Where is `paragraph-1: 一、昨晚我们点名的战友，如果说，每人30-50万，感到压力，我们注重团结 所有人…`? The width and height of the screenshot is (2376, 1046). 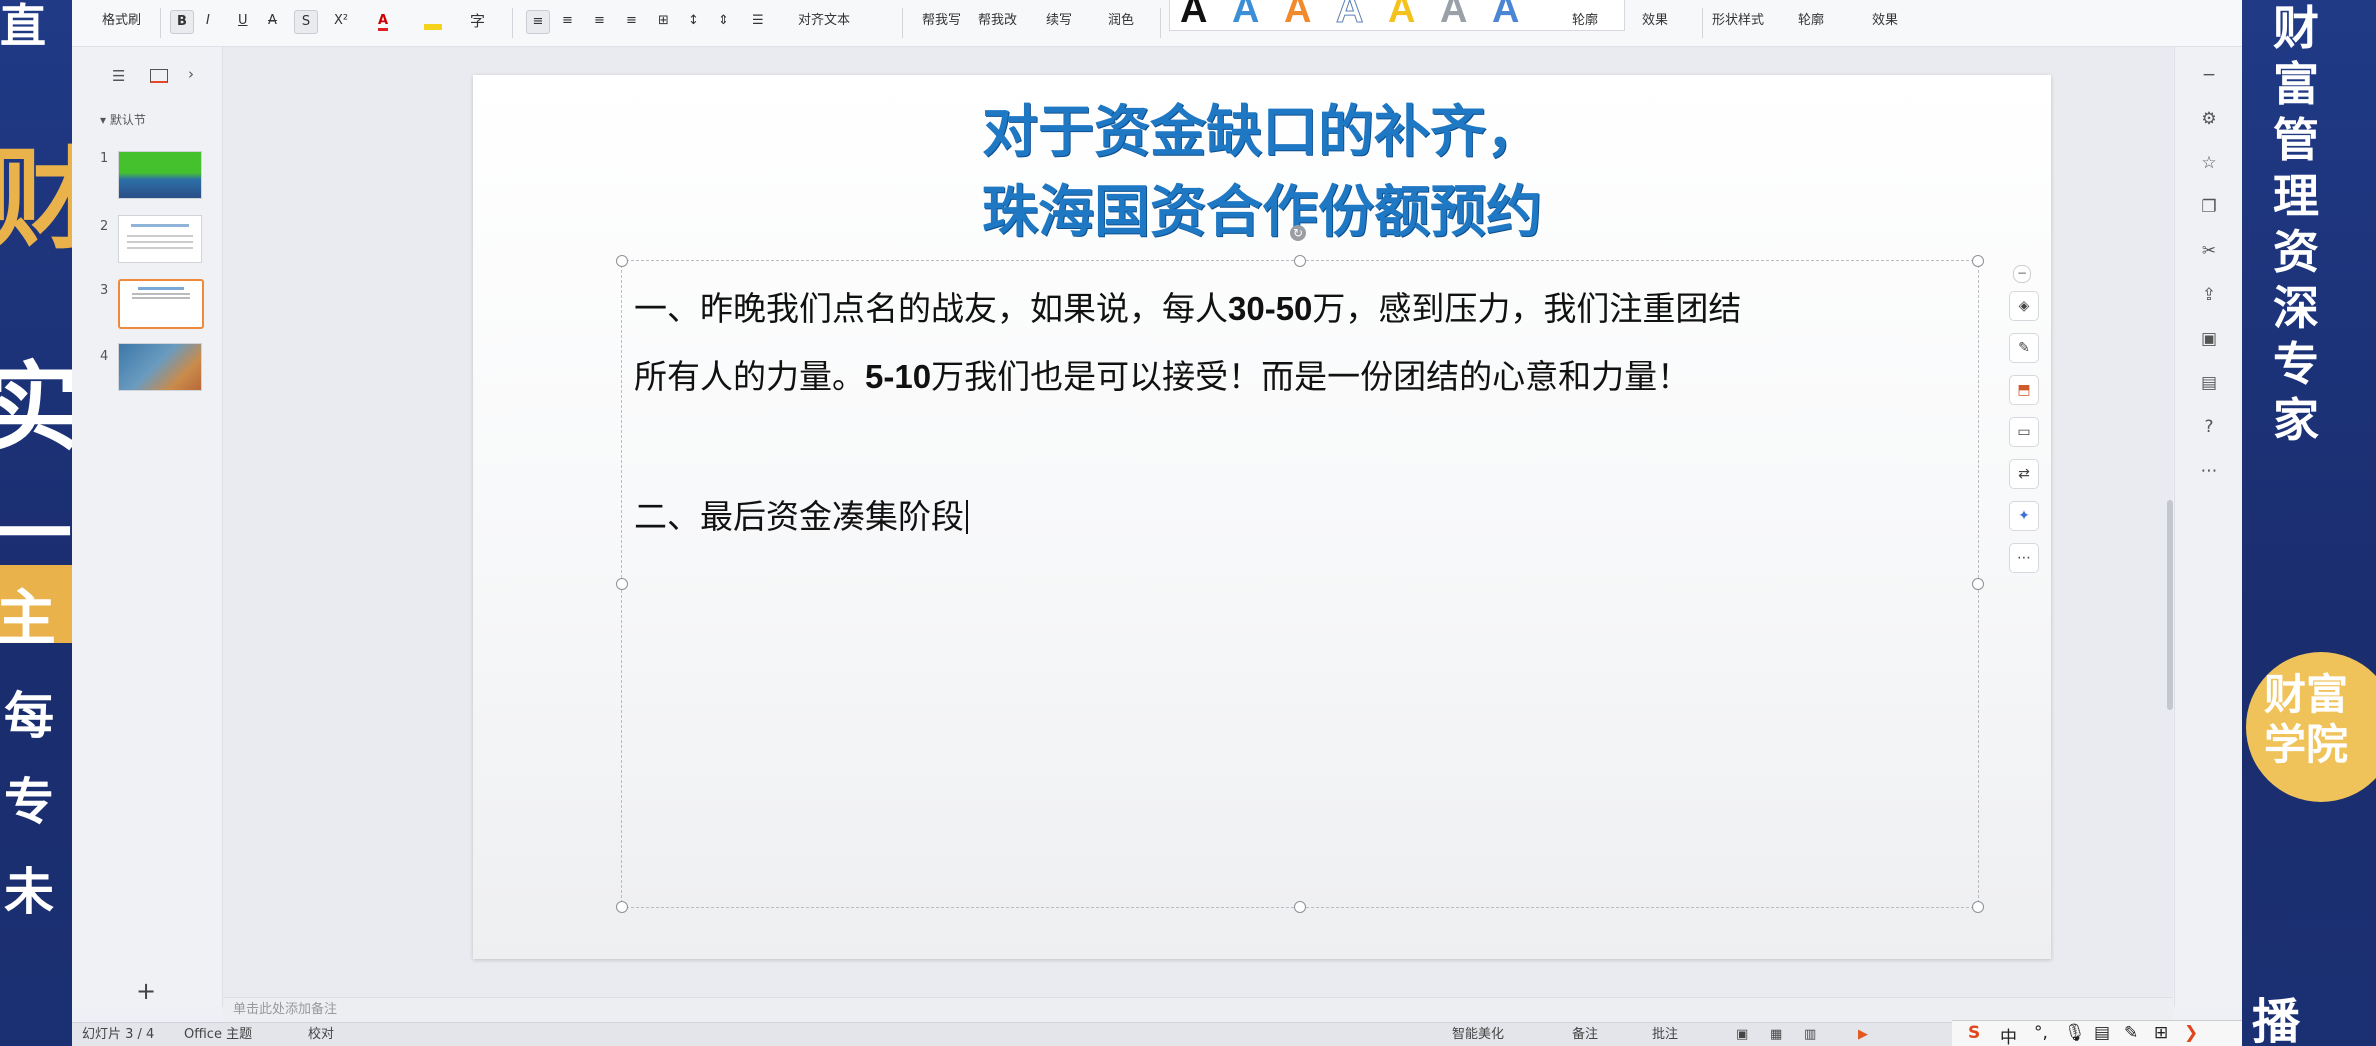 paragraph-1: 一、昨晚我们点名的战友，如果说，每人30-50万，感到压力，我们注重团结 所有人… is located at coordinates (1304, 343).